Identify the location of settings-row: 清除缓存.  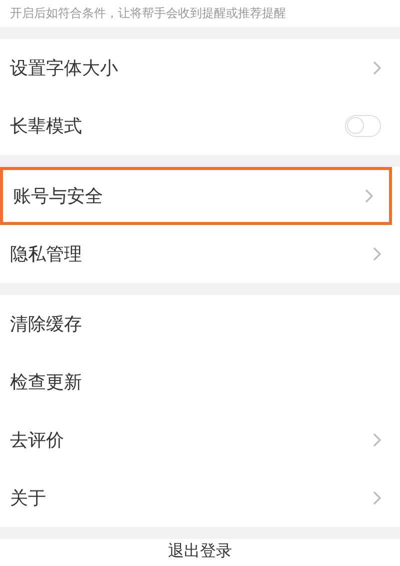
(200, 323).